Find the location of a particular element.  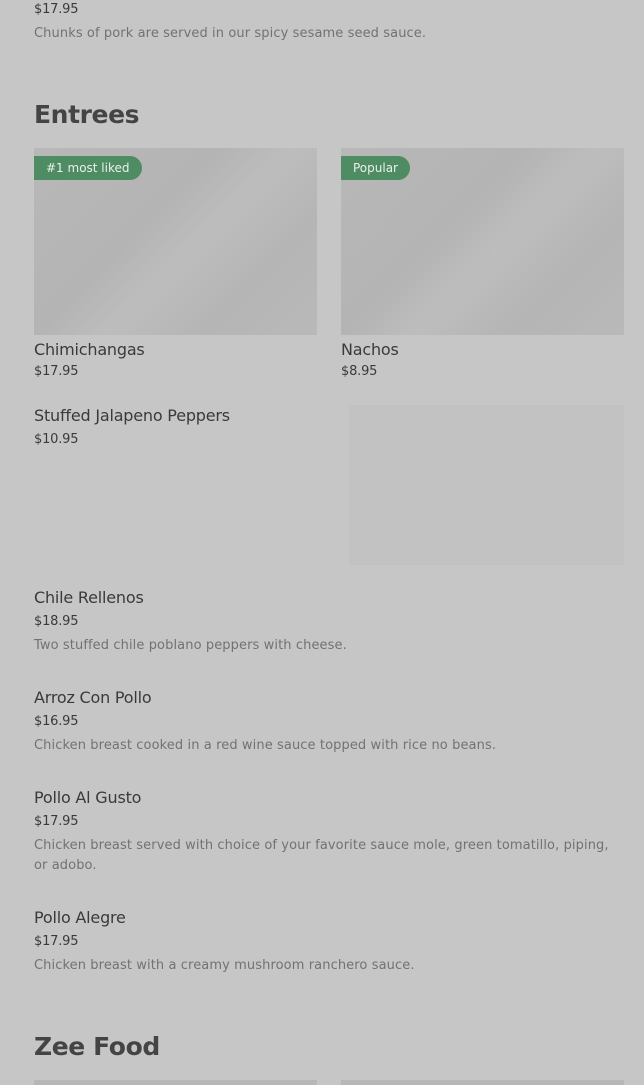

item-image: #1 most liked is located at coordinates (175, 241).